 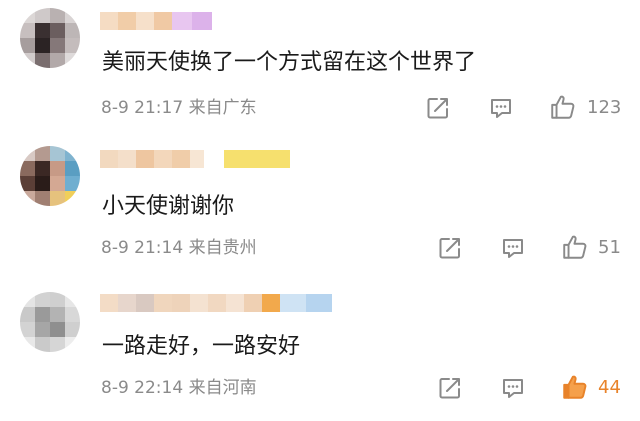 What do you see at coordinates (142, 248) in the screenshot?
I see `comment-time: 8-9 21:14` at bounding box center [142, 248].